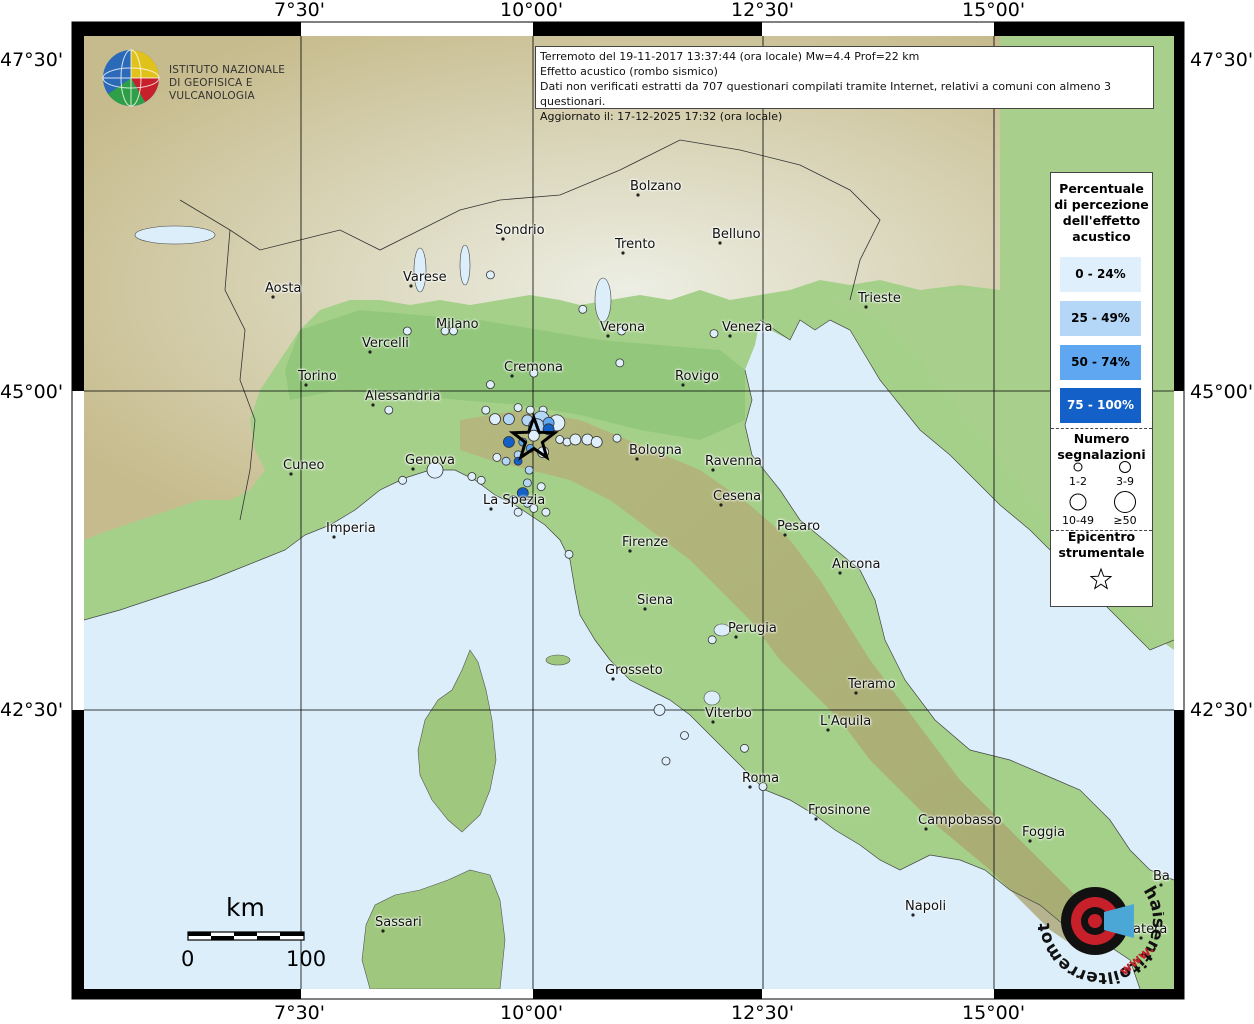 The width and height of the screenshot is (1254, 1024). Describe the element at coordinates (655, 450) in the screenshot. I see `city-label-bologna: Bologna` at that location.